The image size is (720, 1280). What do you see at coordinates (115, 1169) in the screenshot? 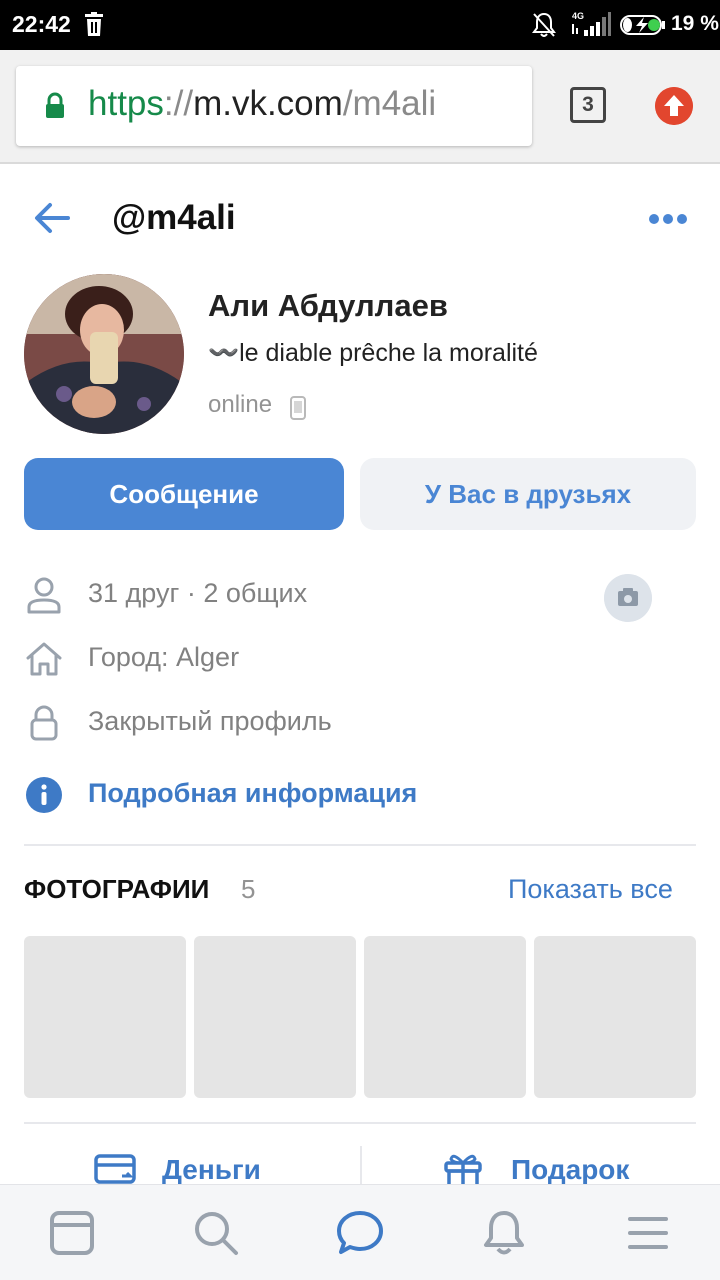
I see `money-card-icon` at bounding box center [115, 1169].